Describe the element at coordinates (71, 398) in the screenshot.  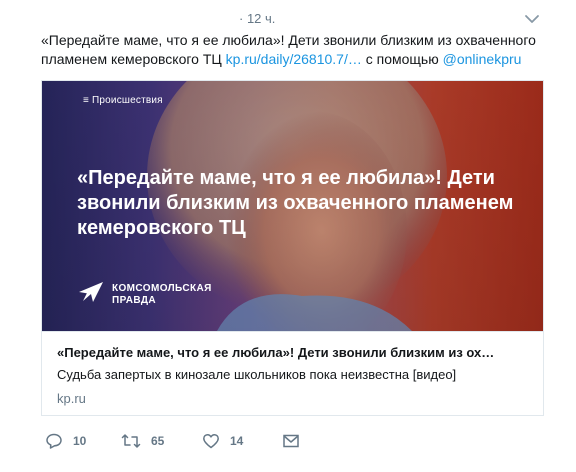
I see `card-domain: kp.ru` at that location.